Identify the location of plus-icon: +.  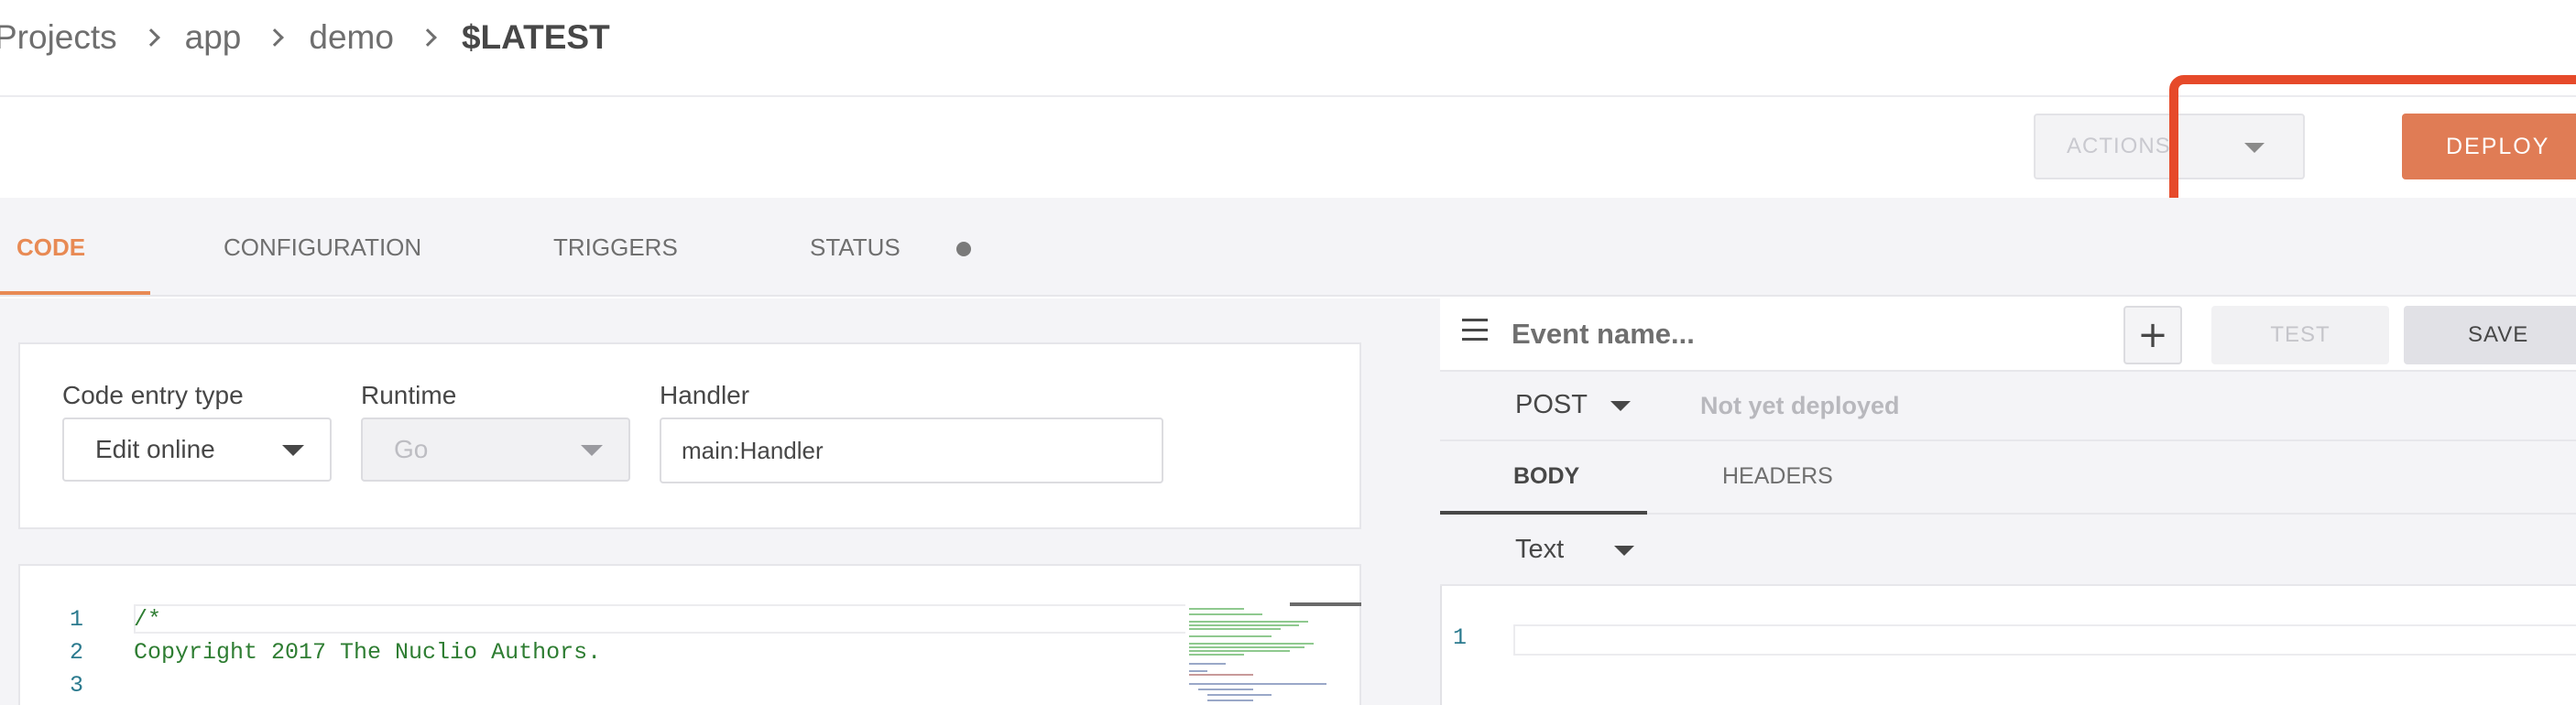
(2153, 335).